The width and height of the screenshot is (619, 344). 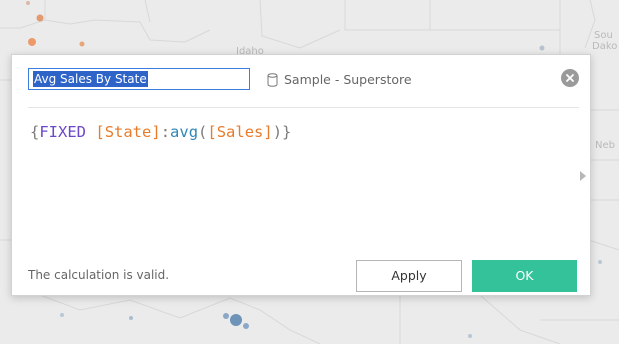 What do you see at coordinates (277, 132) in the screenshot?
I see `formula-paren-close: )` at bounding box center [277, 132].